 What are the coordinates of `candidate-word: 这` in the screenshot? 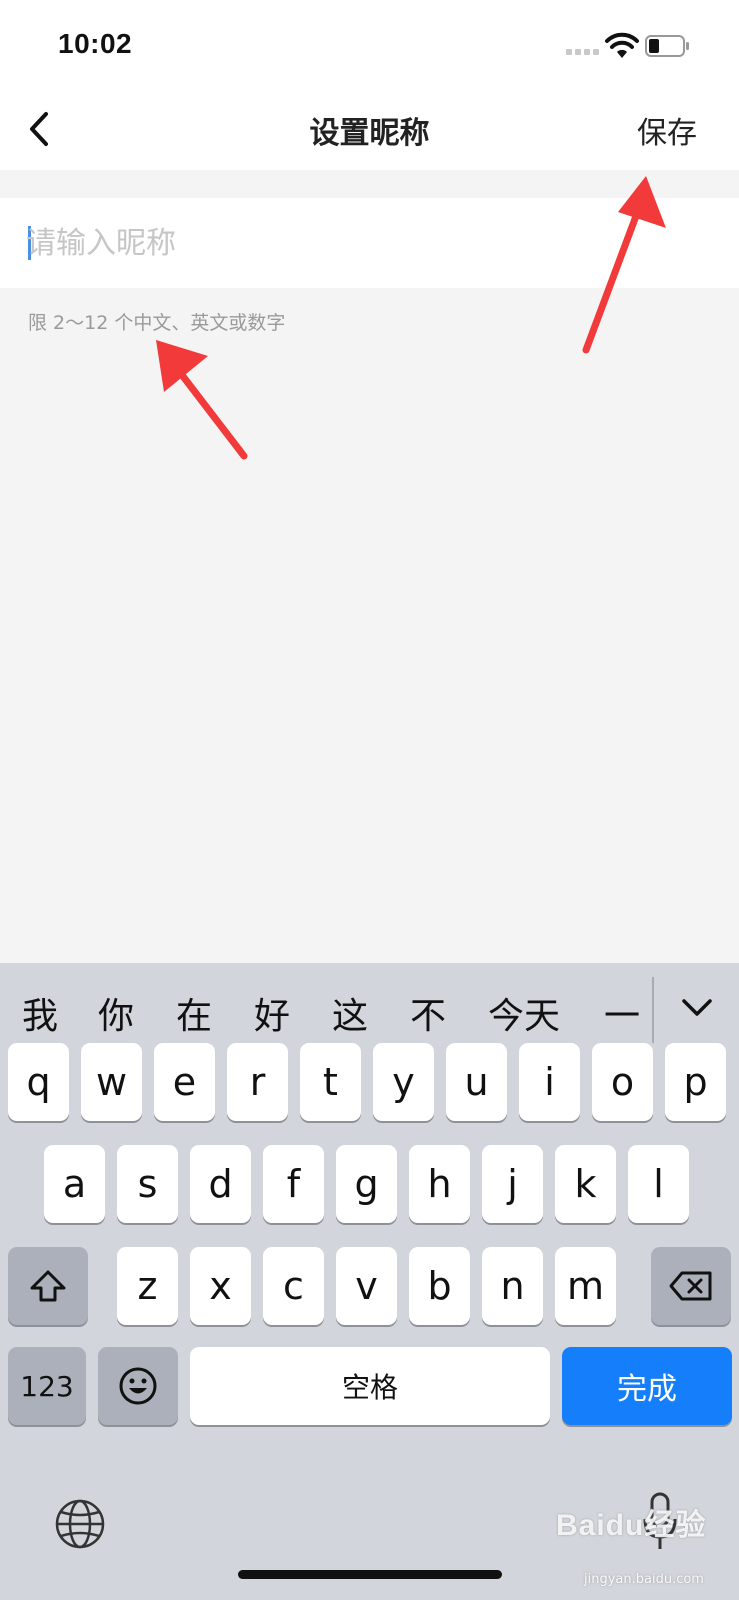 It's located at (350, 1013).